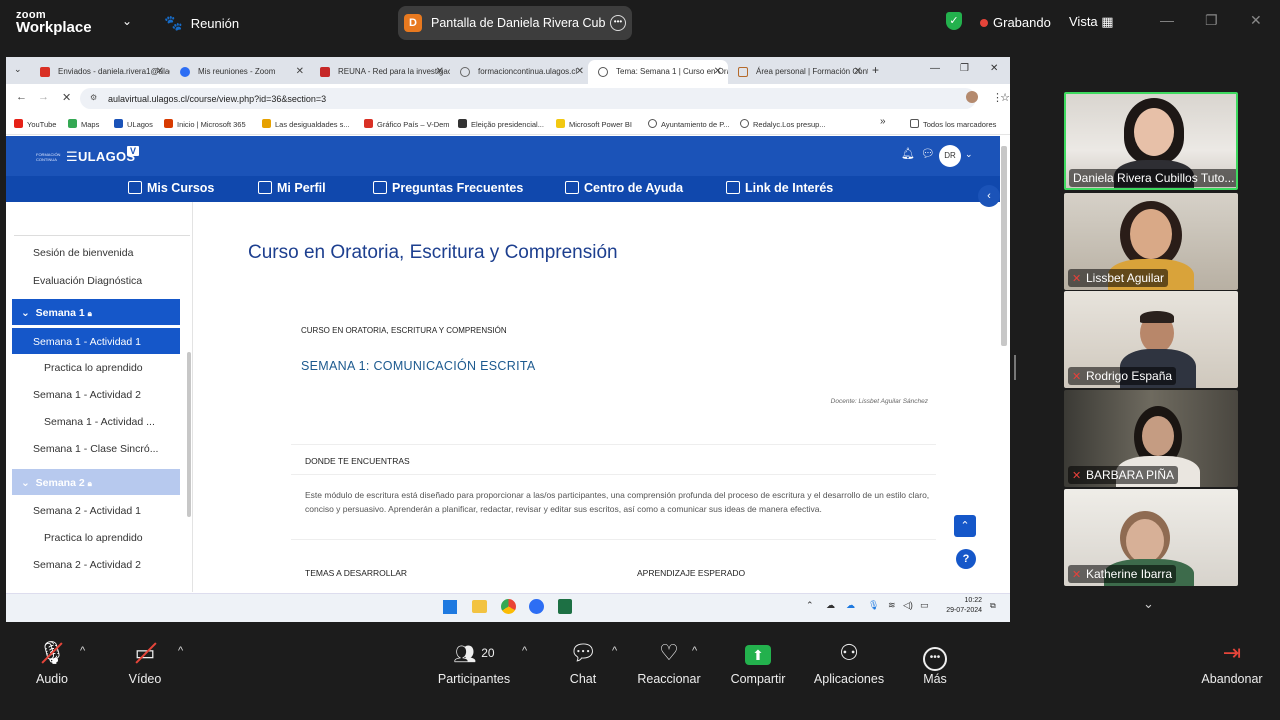 This screenshot has height=720, width=1280. I want to click on video-button: ▭ Vídeo, so click(145, 663).